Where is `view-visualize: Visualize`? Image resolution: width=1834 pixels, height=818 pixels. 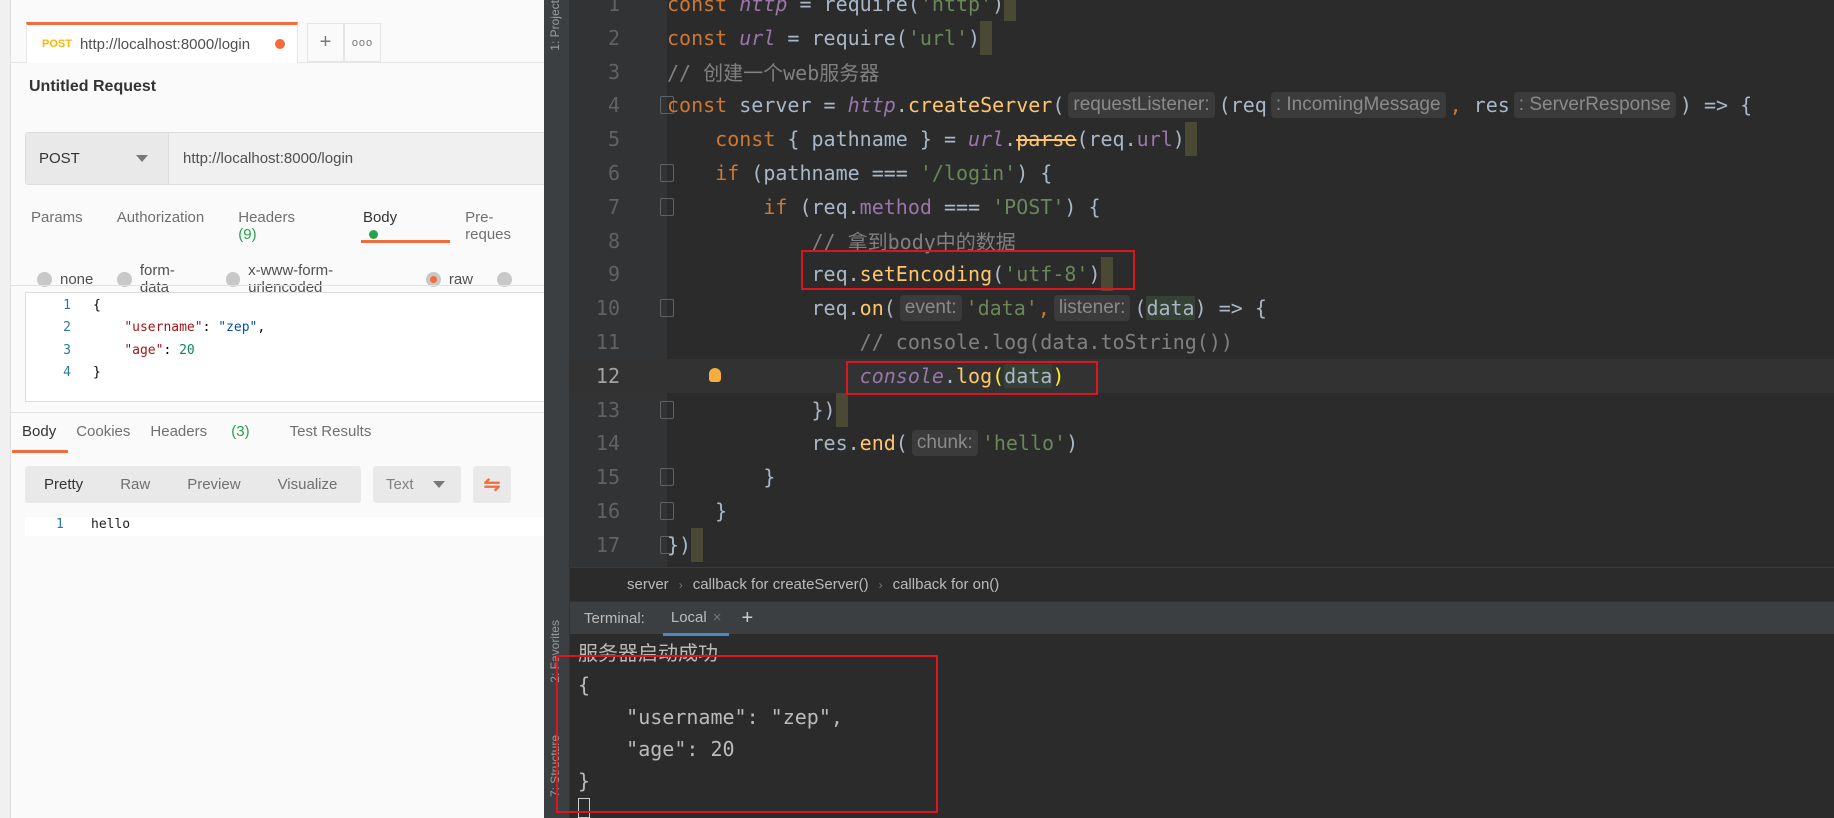 view-visualize: Visualize is located at coordinates (308, 484).